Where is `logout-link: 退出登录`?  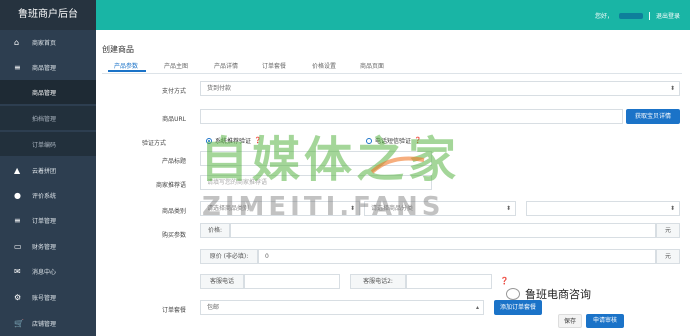 logout-link: 退出登录 is located at coordinates (668, 15).